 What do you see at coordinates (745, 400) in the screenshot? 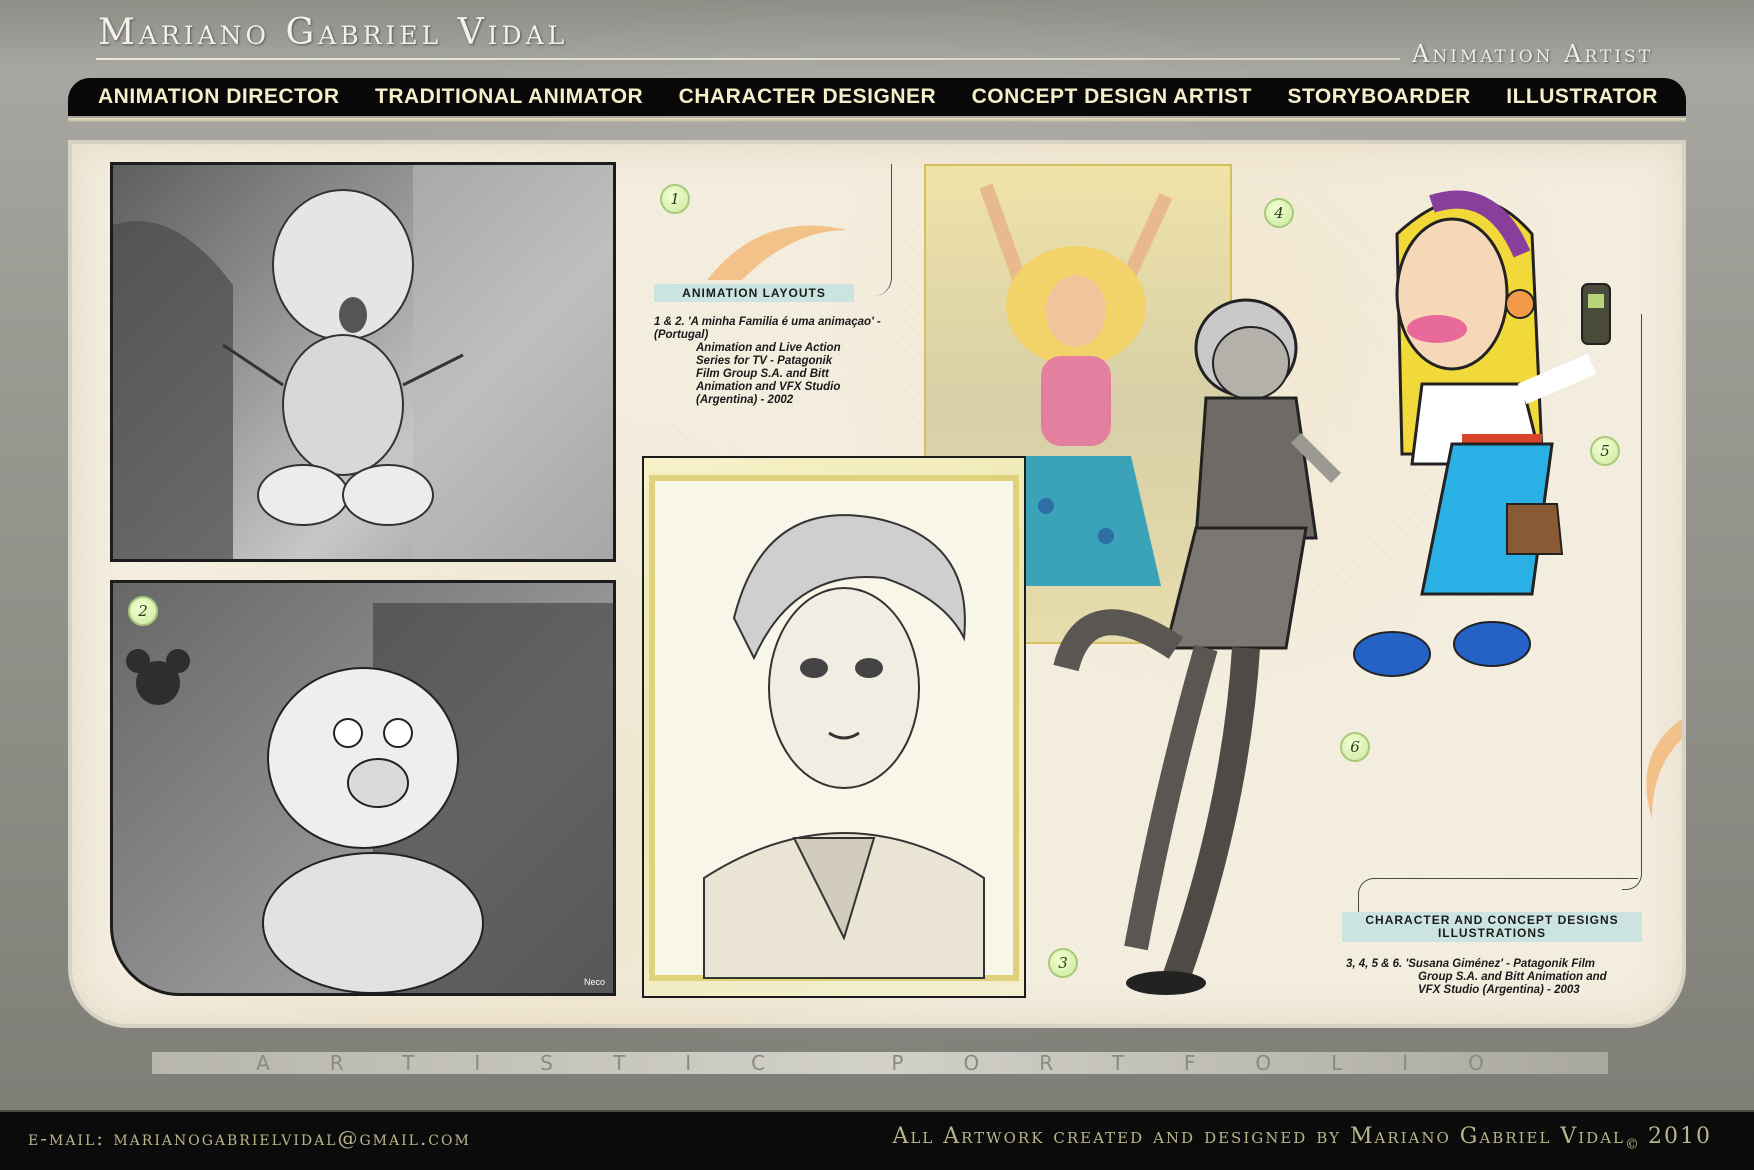
I see `layouts-caption-line-5: (Argentina) - 2002` at bounding box center [745, 400].